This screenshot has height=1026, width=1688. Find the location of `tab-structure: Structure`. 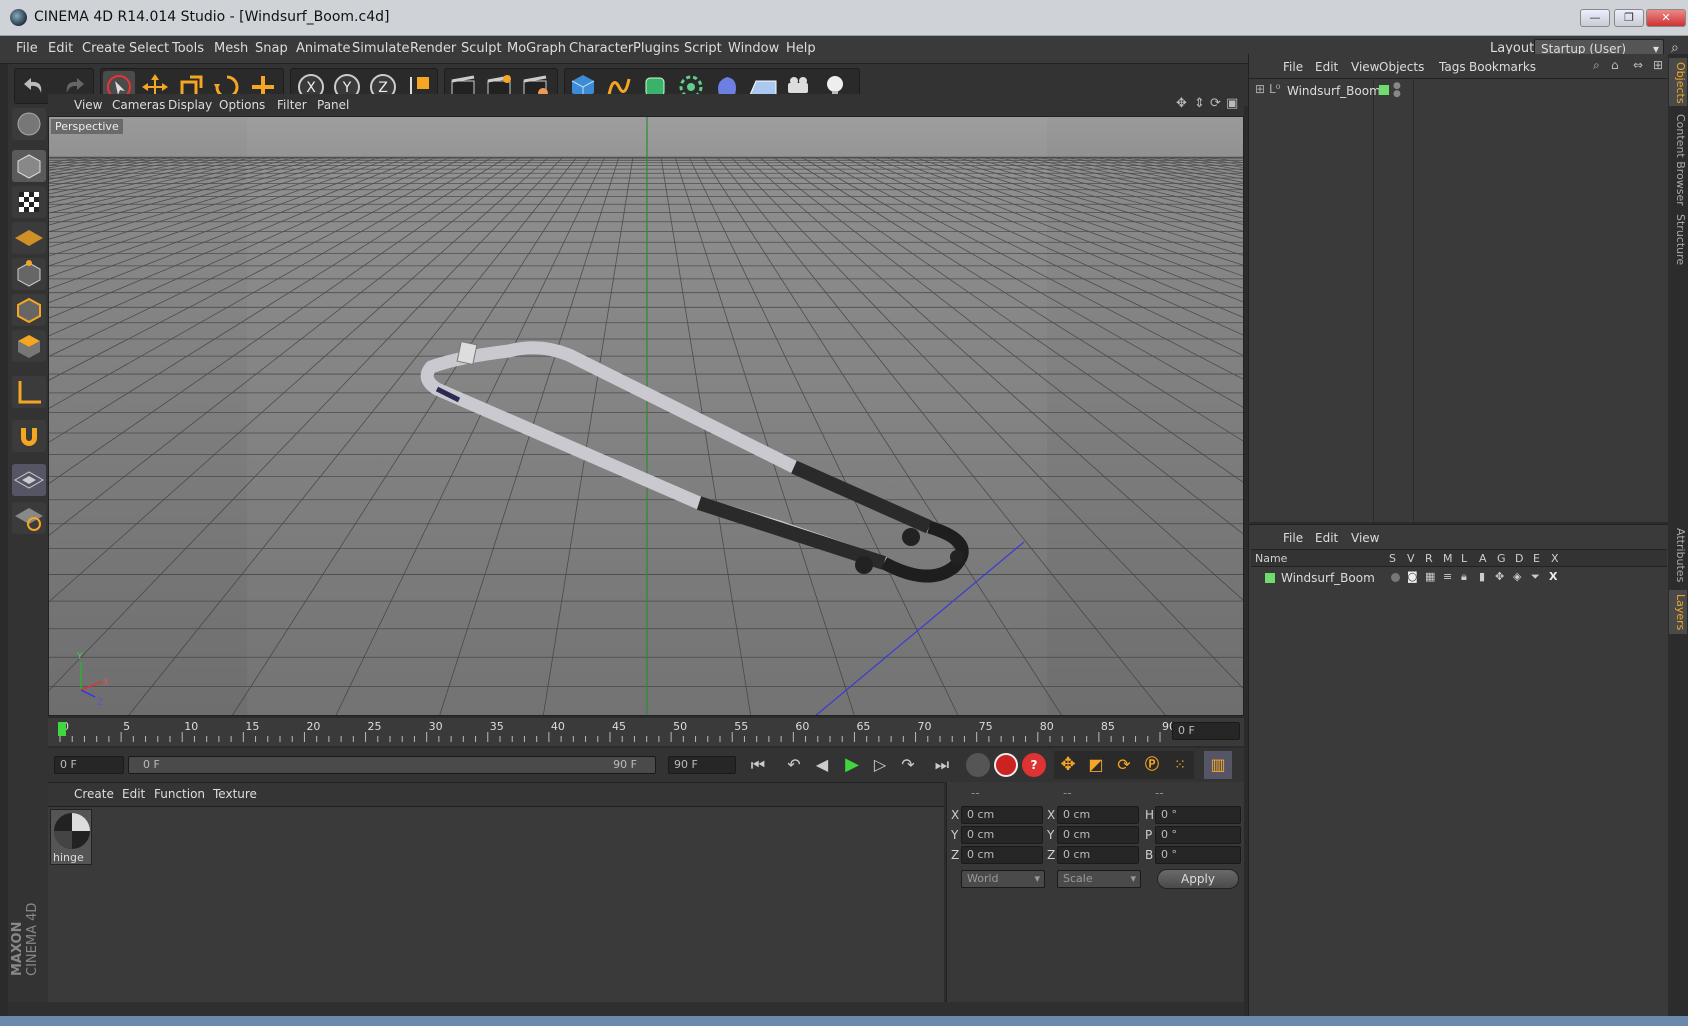

tab-structure: Structure is located at coordinates (1678, 240).